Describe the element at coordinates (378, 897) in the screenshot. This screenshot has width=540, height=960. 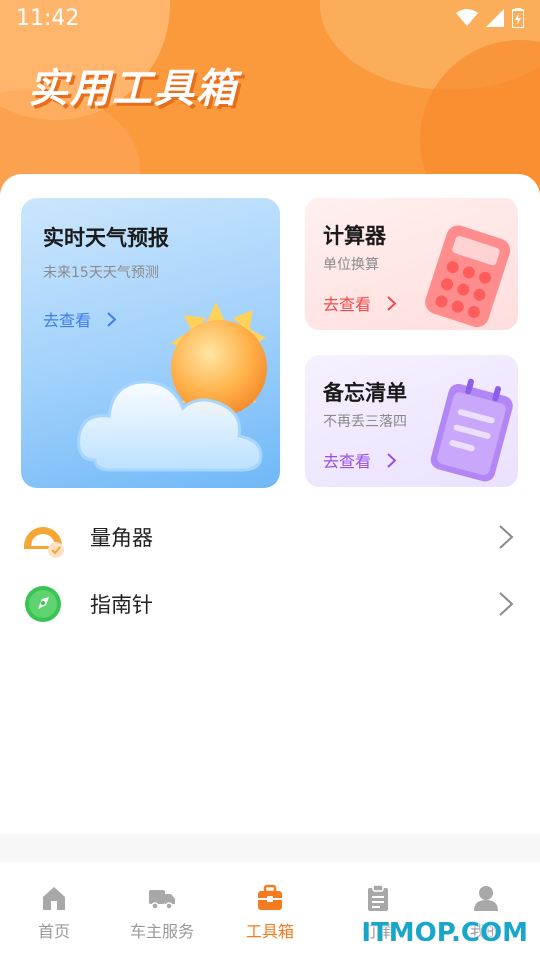
I see `clipboard-icon` at that location.